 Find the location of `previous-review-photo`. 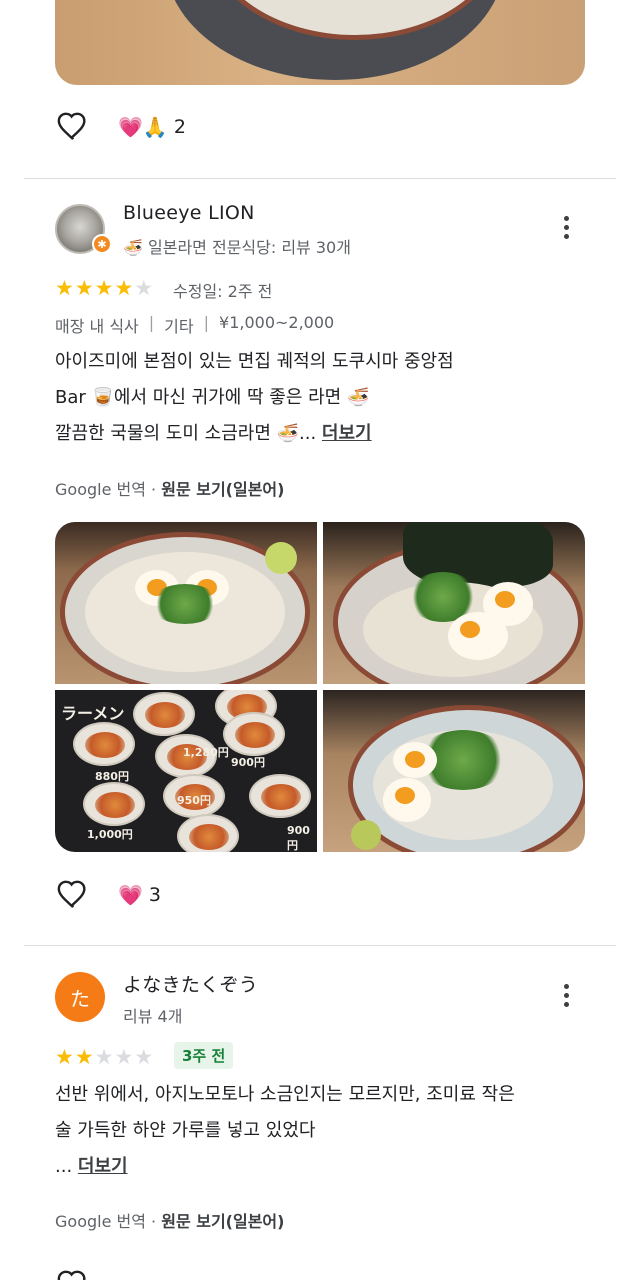

previous-review-photo is located at coordinates (320, 42).